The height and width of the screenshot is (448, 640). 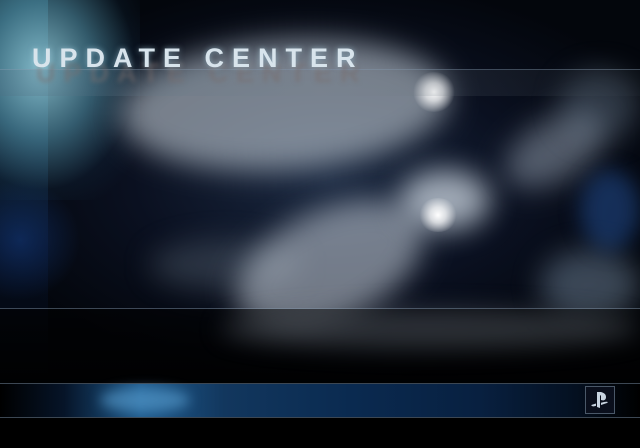 I want to click on bottom-blue-strip, so click(x=320, y=400).